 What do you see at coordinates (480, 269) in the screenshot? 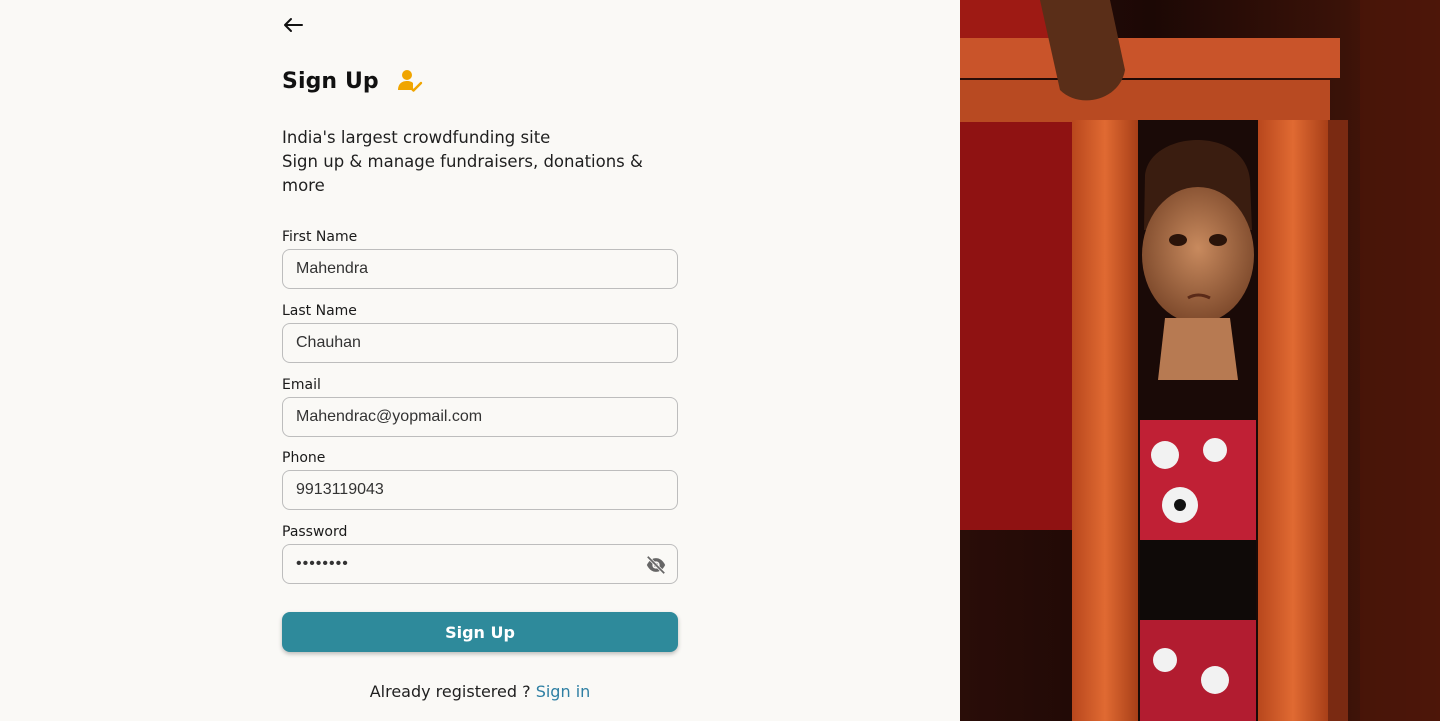
I see `first-name-input: Mahendra` at bounding box center [480, 269].